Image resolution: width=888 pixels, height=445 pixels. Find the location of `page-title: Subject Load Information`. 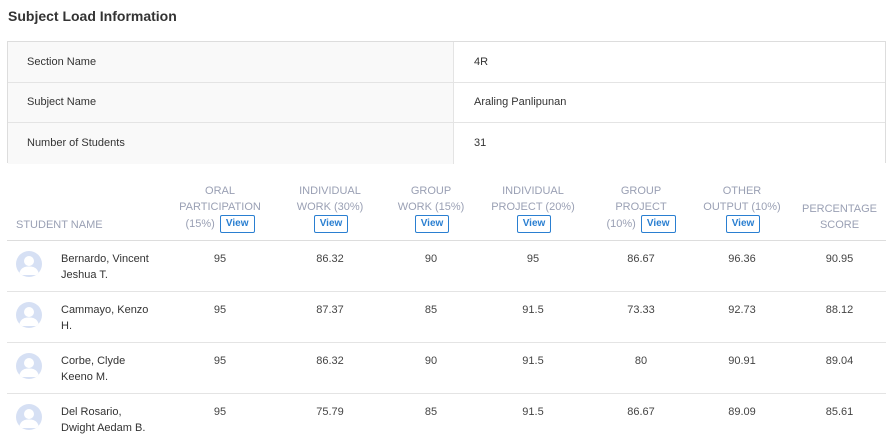

page-title: Subject Load Information is located at coordinates (92, 16).